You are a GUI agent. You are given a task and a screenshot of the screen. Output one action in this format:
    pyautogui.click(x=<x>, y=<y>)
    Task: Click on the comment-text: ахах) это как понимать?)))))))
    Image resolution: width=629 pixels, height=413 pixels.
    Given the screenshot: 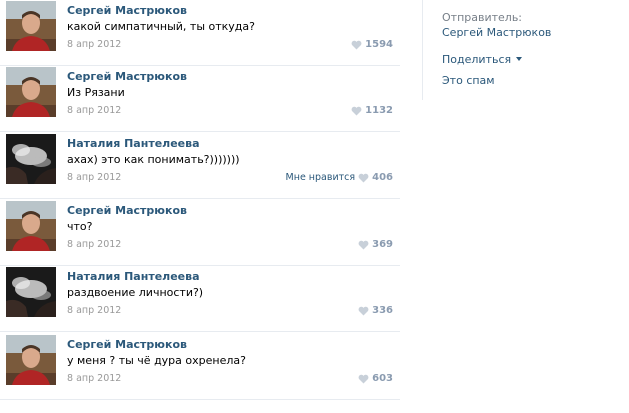 What is the action you would take?
    pyautogui.click(x=153, y=159)
    